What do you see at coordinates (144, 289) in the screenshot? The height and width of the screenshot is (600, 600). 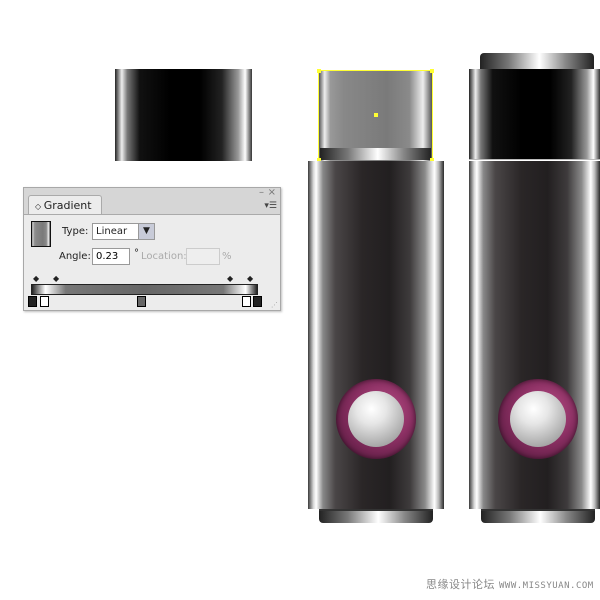 I see `gradient-slider-bar` at bounding box center [144, 289].